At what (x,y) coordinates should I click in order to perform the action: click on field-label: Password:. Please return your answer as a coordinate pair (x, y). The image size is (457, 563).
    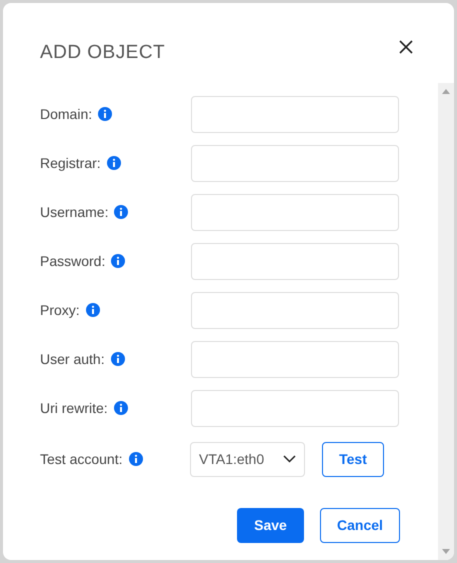
    Looking at the image, I should click on (73, 261).